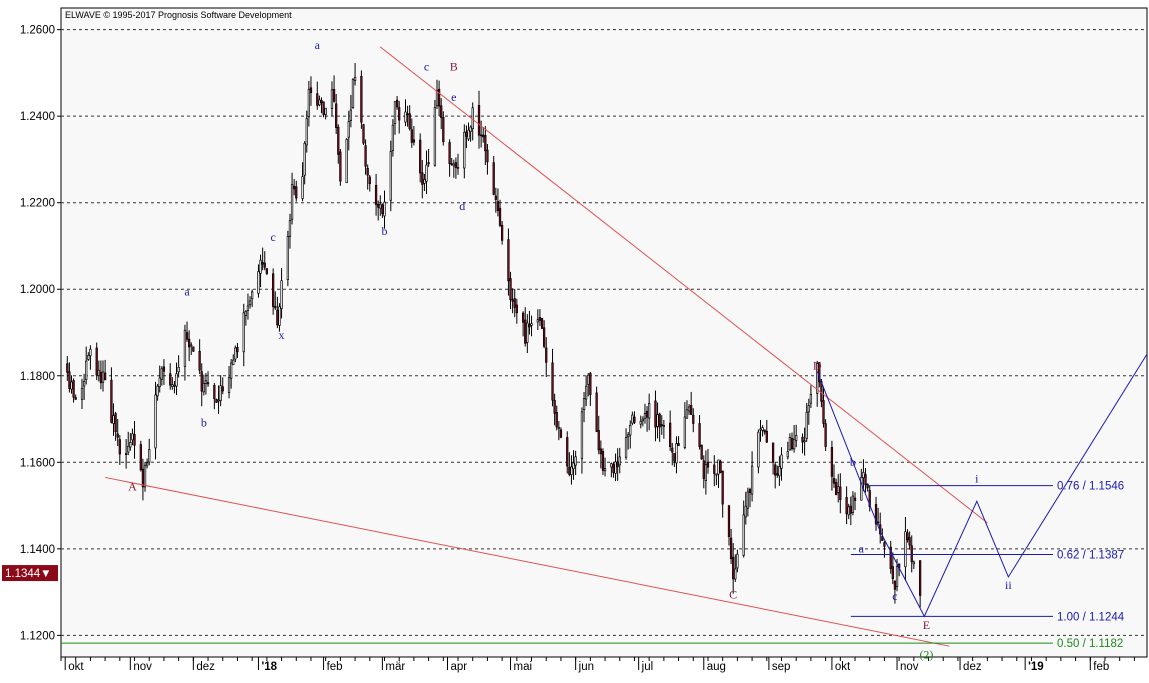 Image resolution: width=1149 pixels, height=683 pixels. What do you see at coordinates (909, 667) in the screenshot?
I see `x-tick-label: nov` at bounding box center [909, 667].